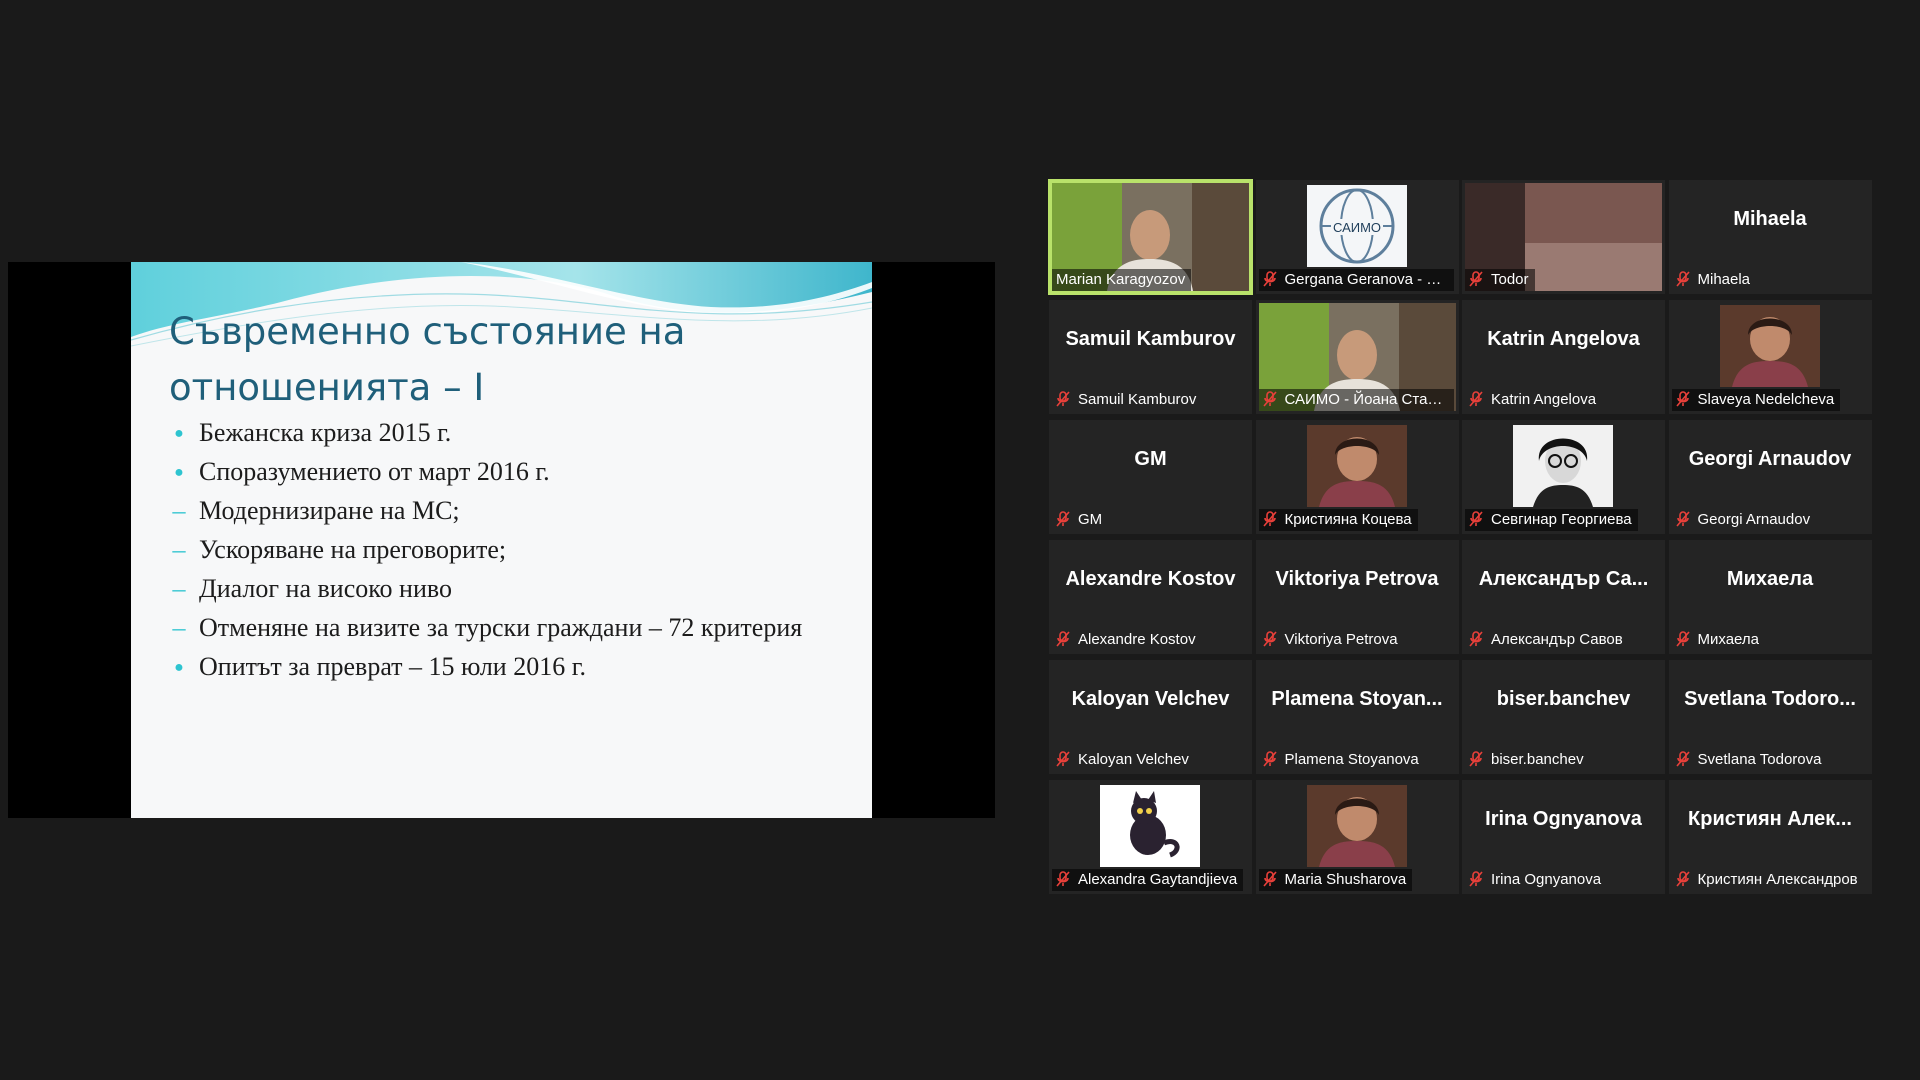 The height and width of the screenshot is (1080, 1920). I want to click on participant-name-label: Katrin Angelova, so click(1533, 400).